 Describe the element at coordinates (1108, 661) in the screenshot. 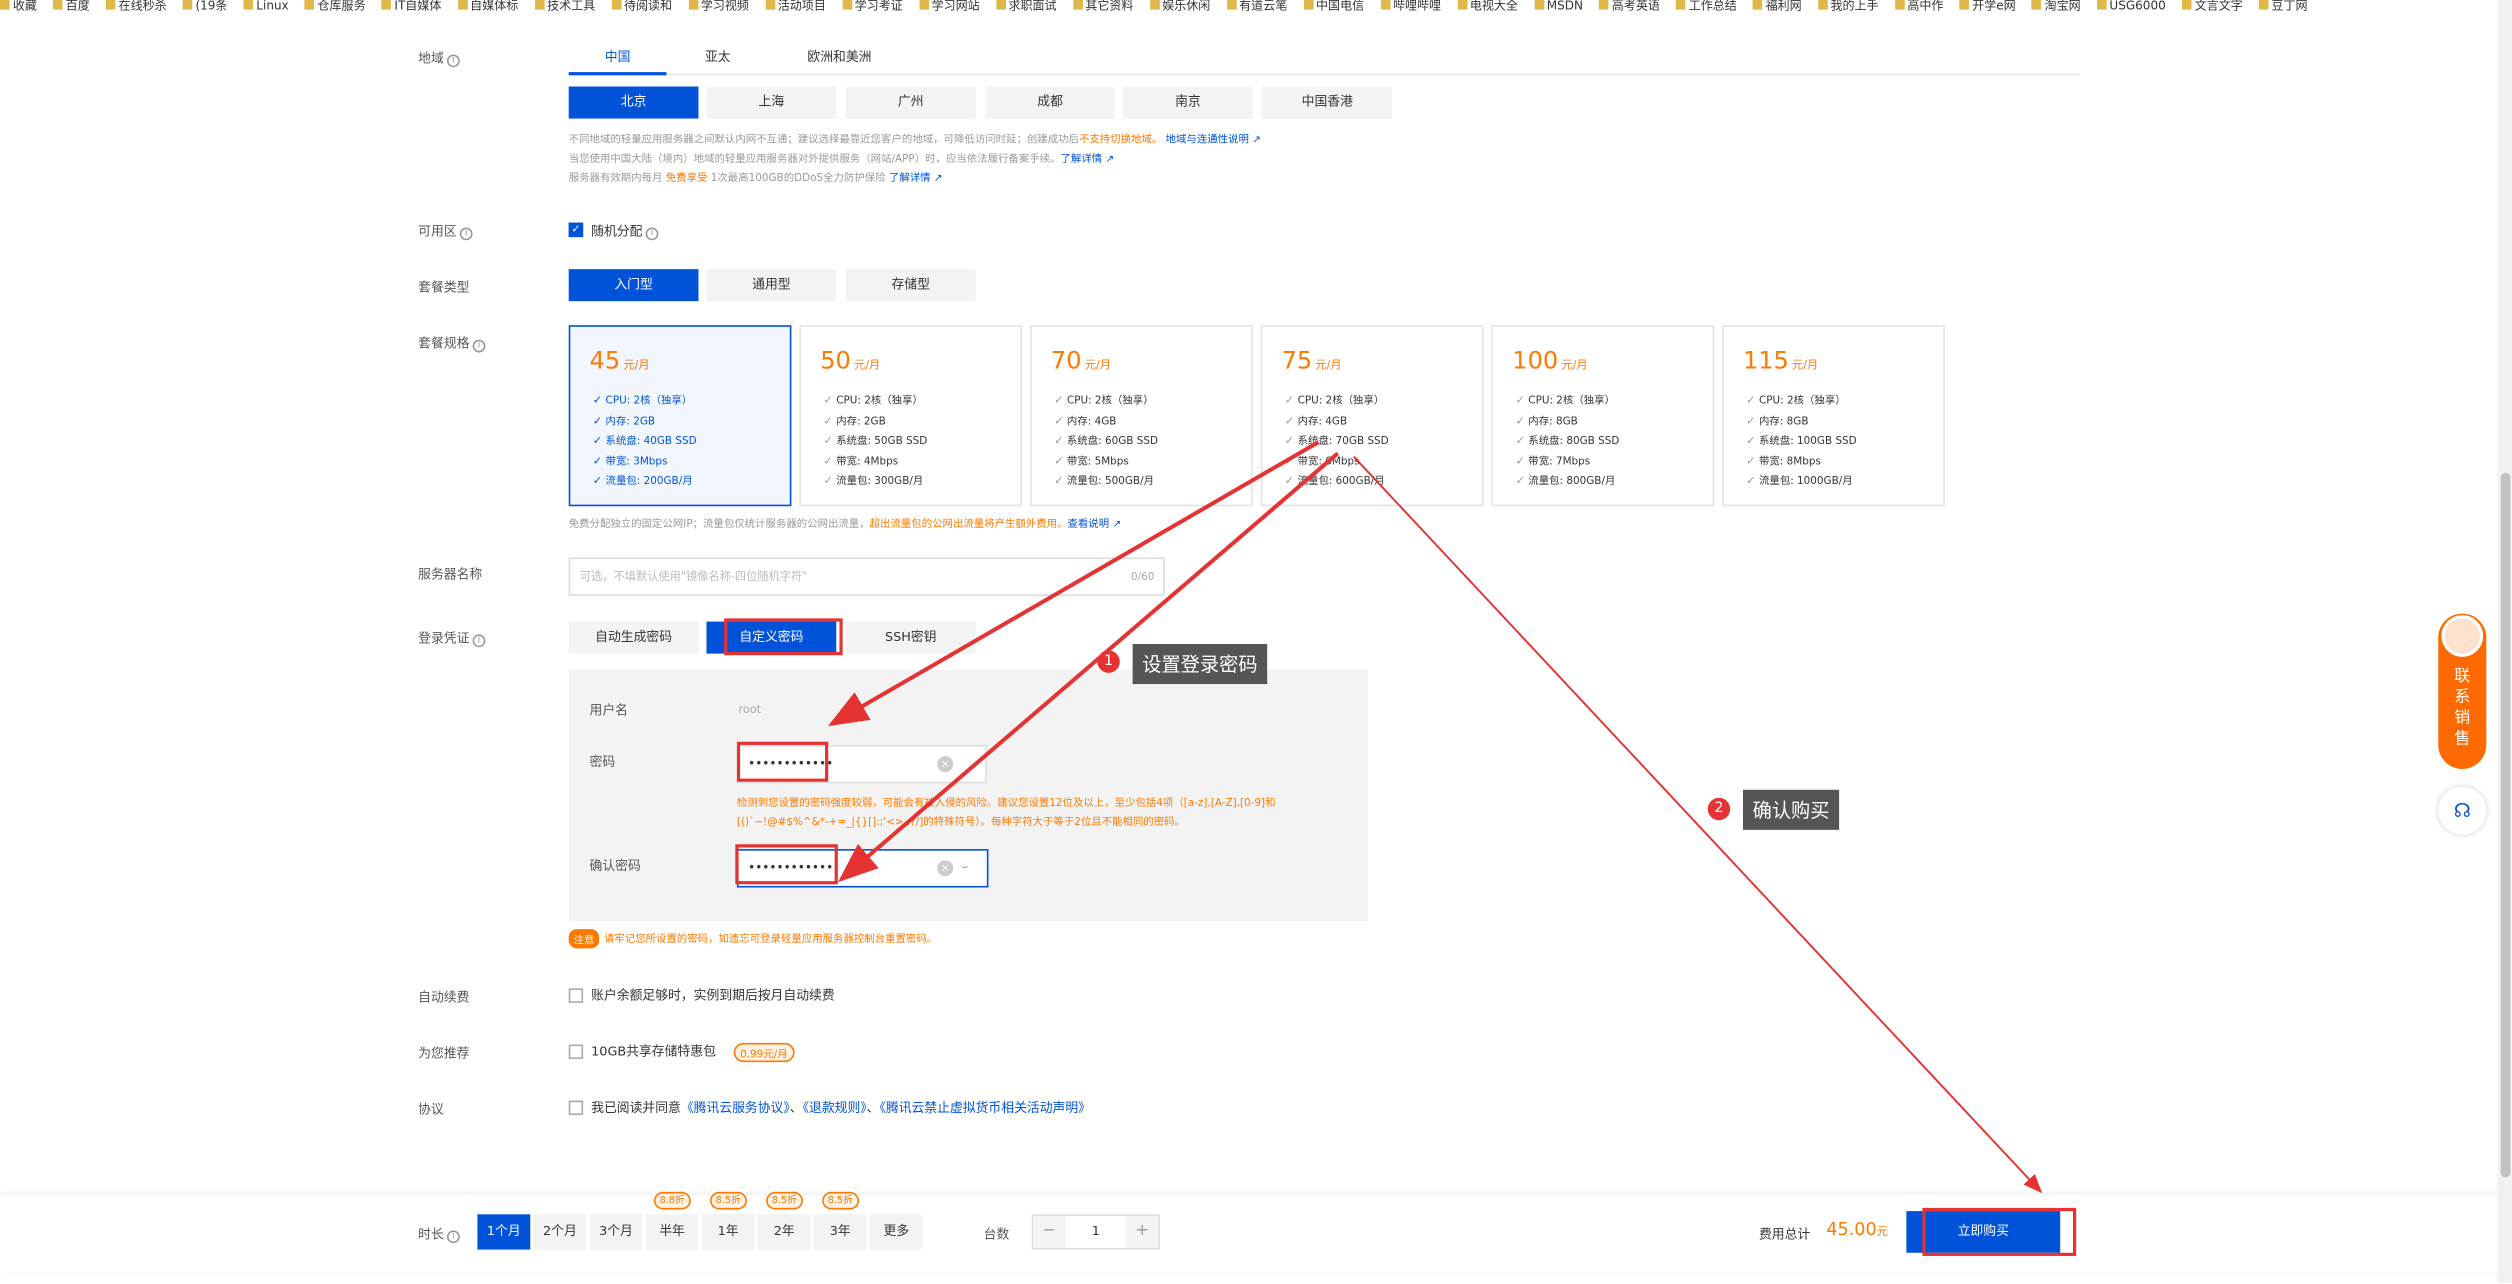

I see `step-1-badge: 1` at that location.